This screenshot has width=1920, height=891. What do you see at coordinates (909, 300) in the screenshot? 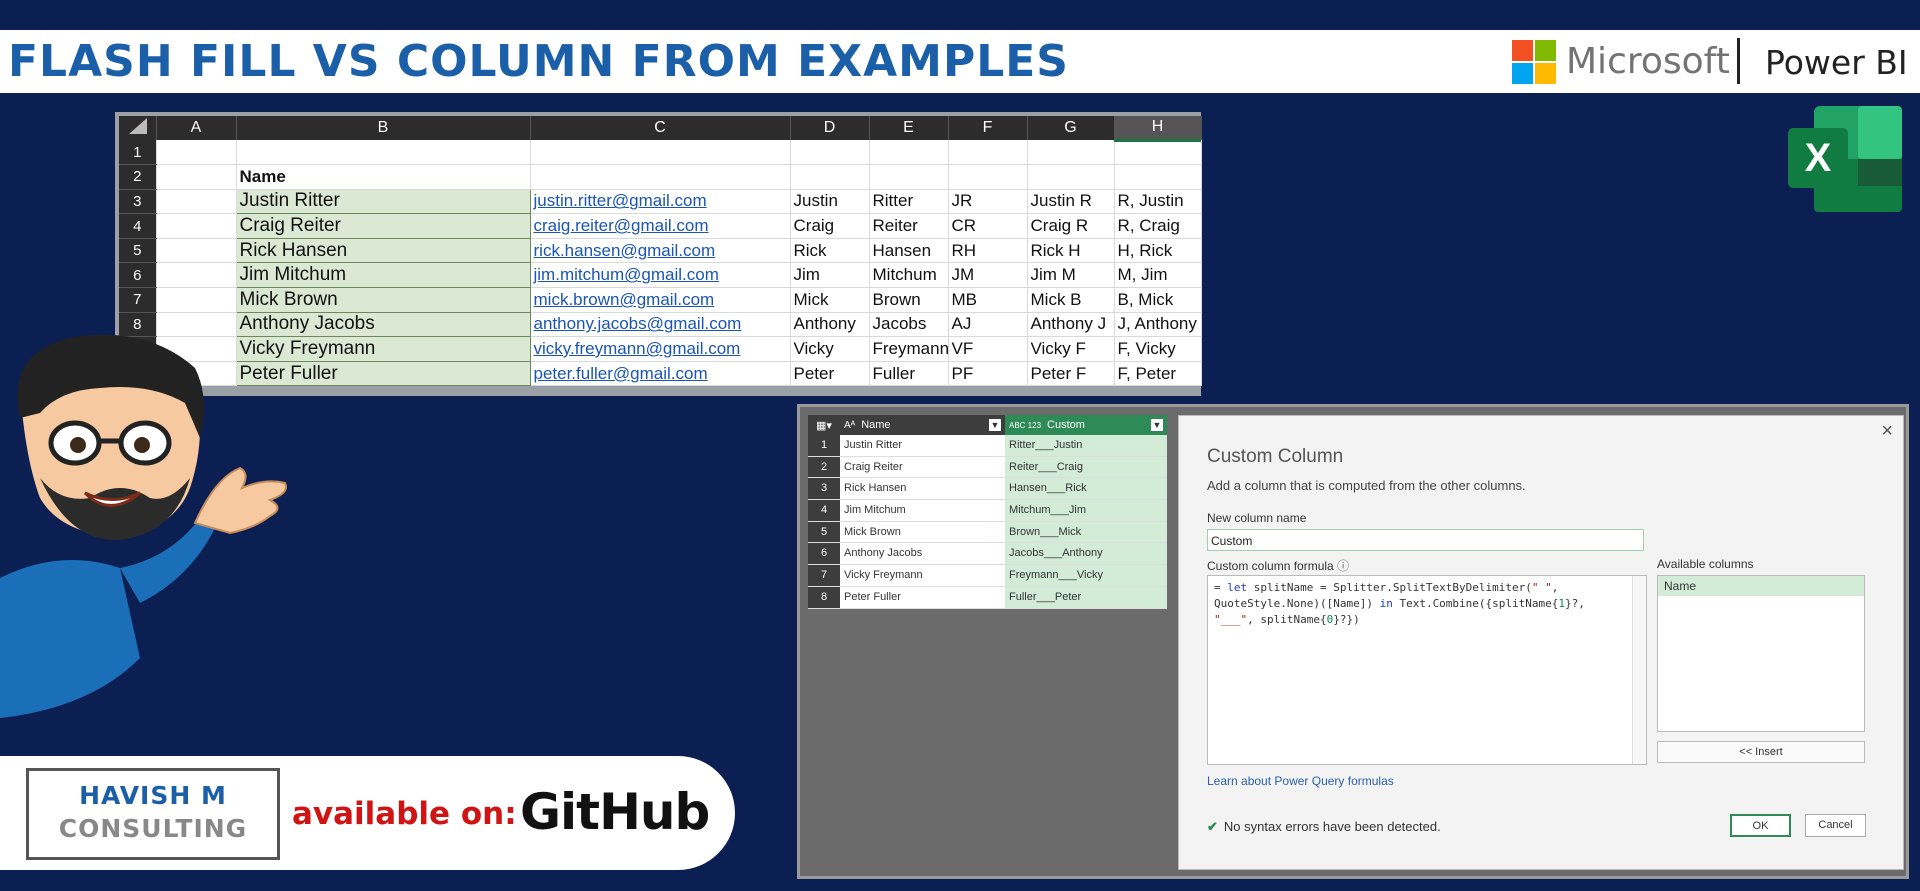
I see `cell-last: Brown` at bounding box center [909, 300].